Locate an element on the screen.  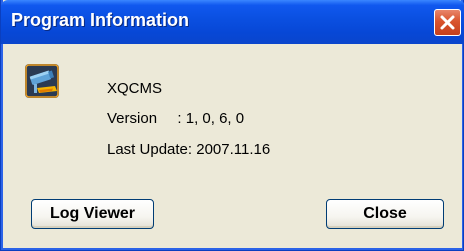
close-window-button is located at coordinates (447, 22).